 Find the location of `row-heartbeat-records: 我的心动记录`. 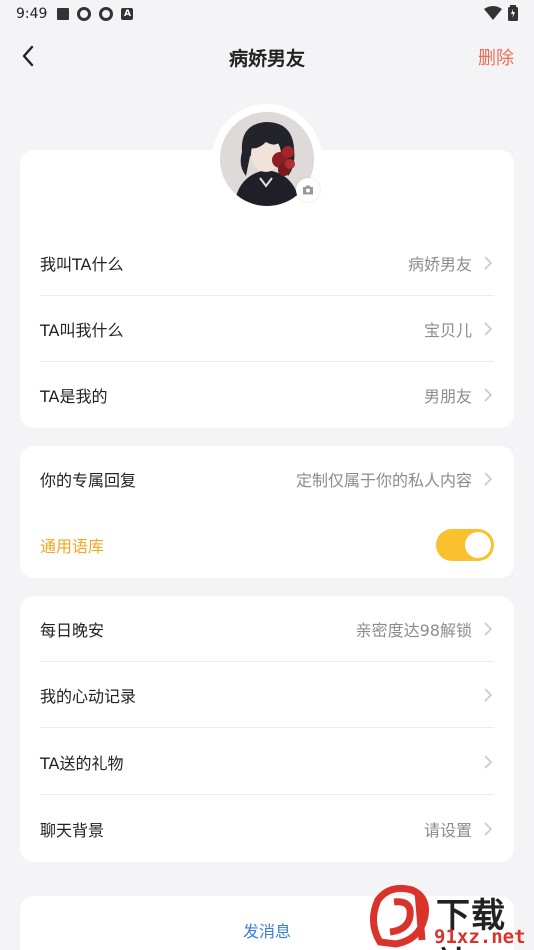

row-heartbeat-records: 我的心动记录 is located at coordinates (267, 695).